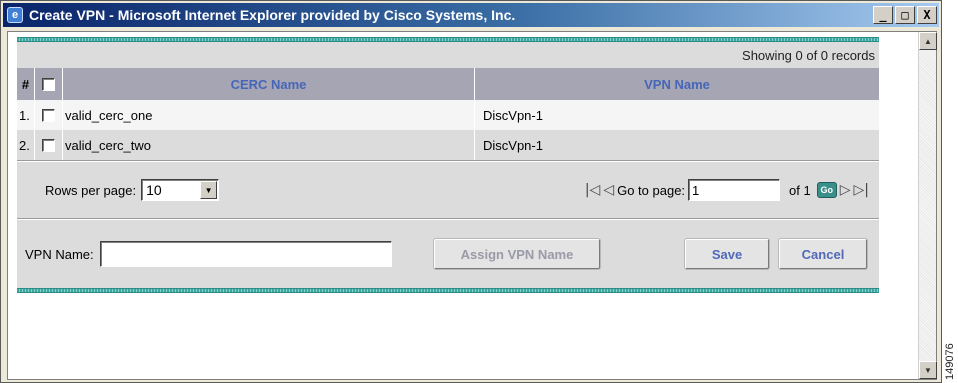  Describe the element at coordinates (269, 84) in the screenshot. I see `column-cerc-name-header: CERC Name` at that location.